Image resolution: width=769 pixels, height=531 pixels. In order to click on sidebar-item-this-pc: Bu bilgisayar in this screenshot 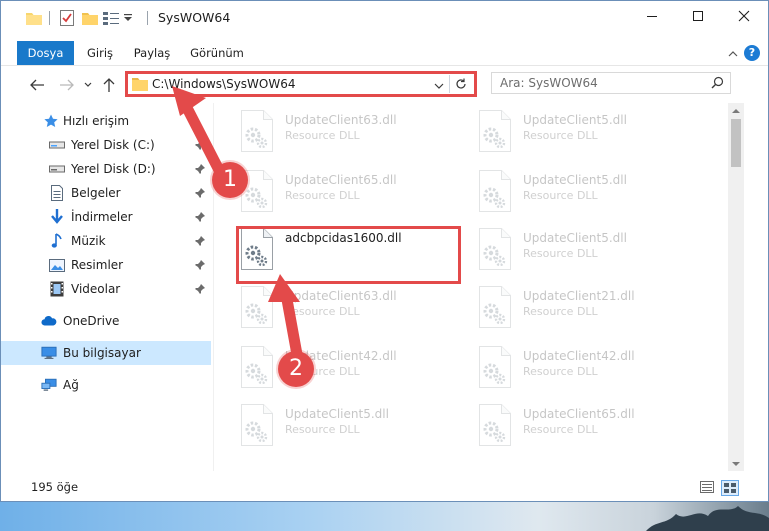, I will do `click(106, 353)`.